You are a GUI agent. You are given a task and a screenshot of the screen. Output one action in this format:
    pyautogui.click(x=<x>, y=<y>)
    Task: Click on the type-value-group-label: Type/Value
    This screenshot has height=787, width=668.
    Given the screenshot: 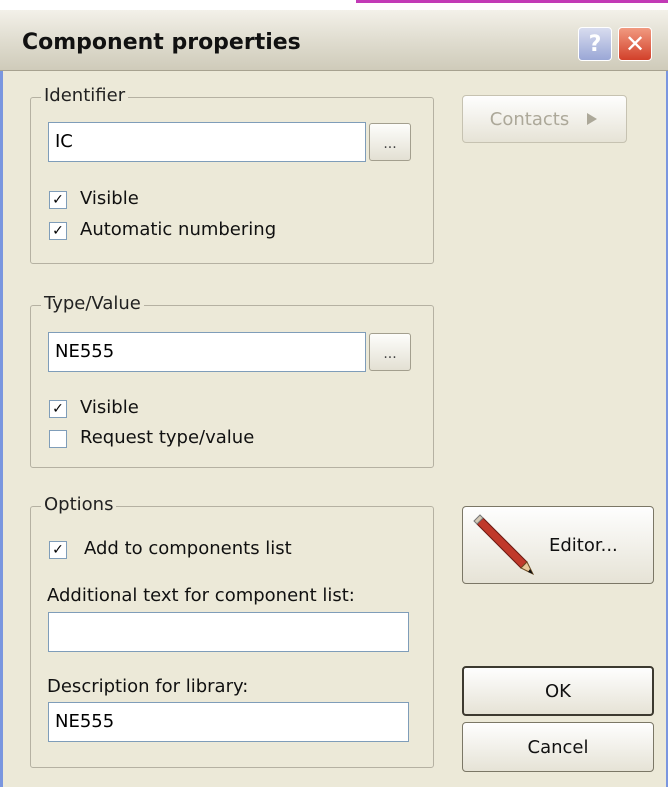 What is the action you would take?
    pyautogui.click(x=92, y=303)
    